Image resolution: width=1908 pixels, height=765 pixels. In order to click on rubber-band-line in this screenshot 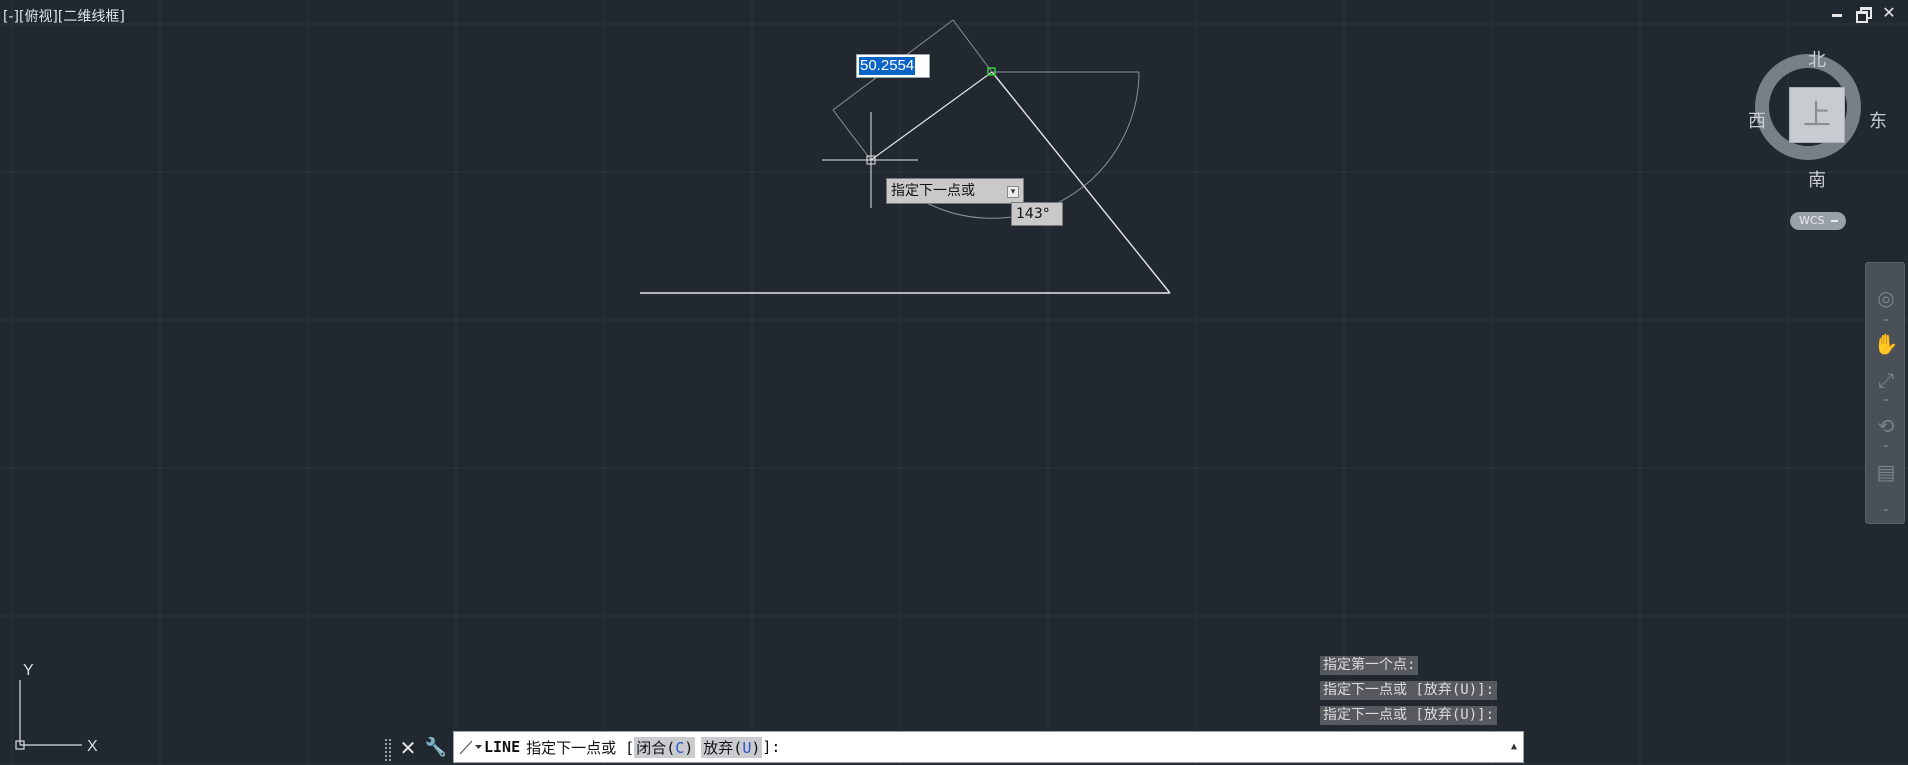, I will do `click(931, 116)`.